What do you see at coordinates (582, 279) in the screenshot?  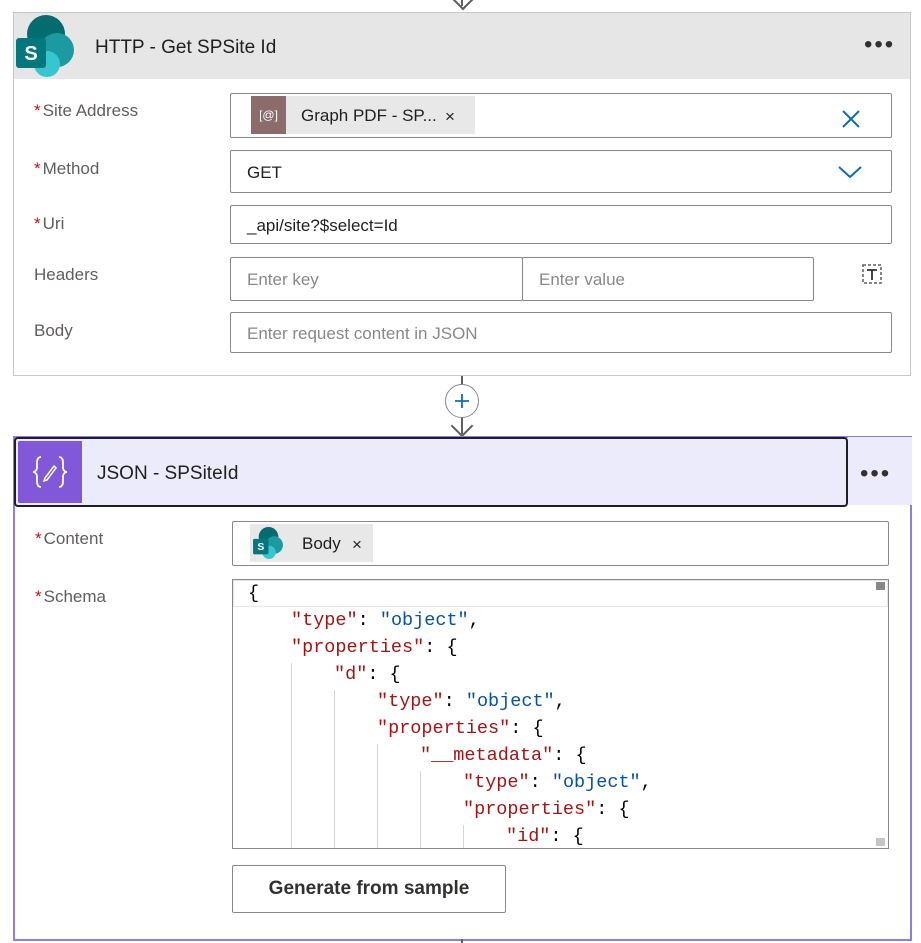 I see `header-value-placeholder: Enter value` at bounding box center [582, 279].